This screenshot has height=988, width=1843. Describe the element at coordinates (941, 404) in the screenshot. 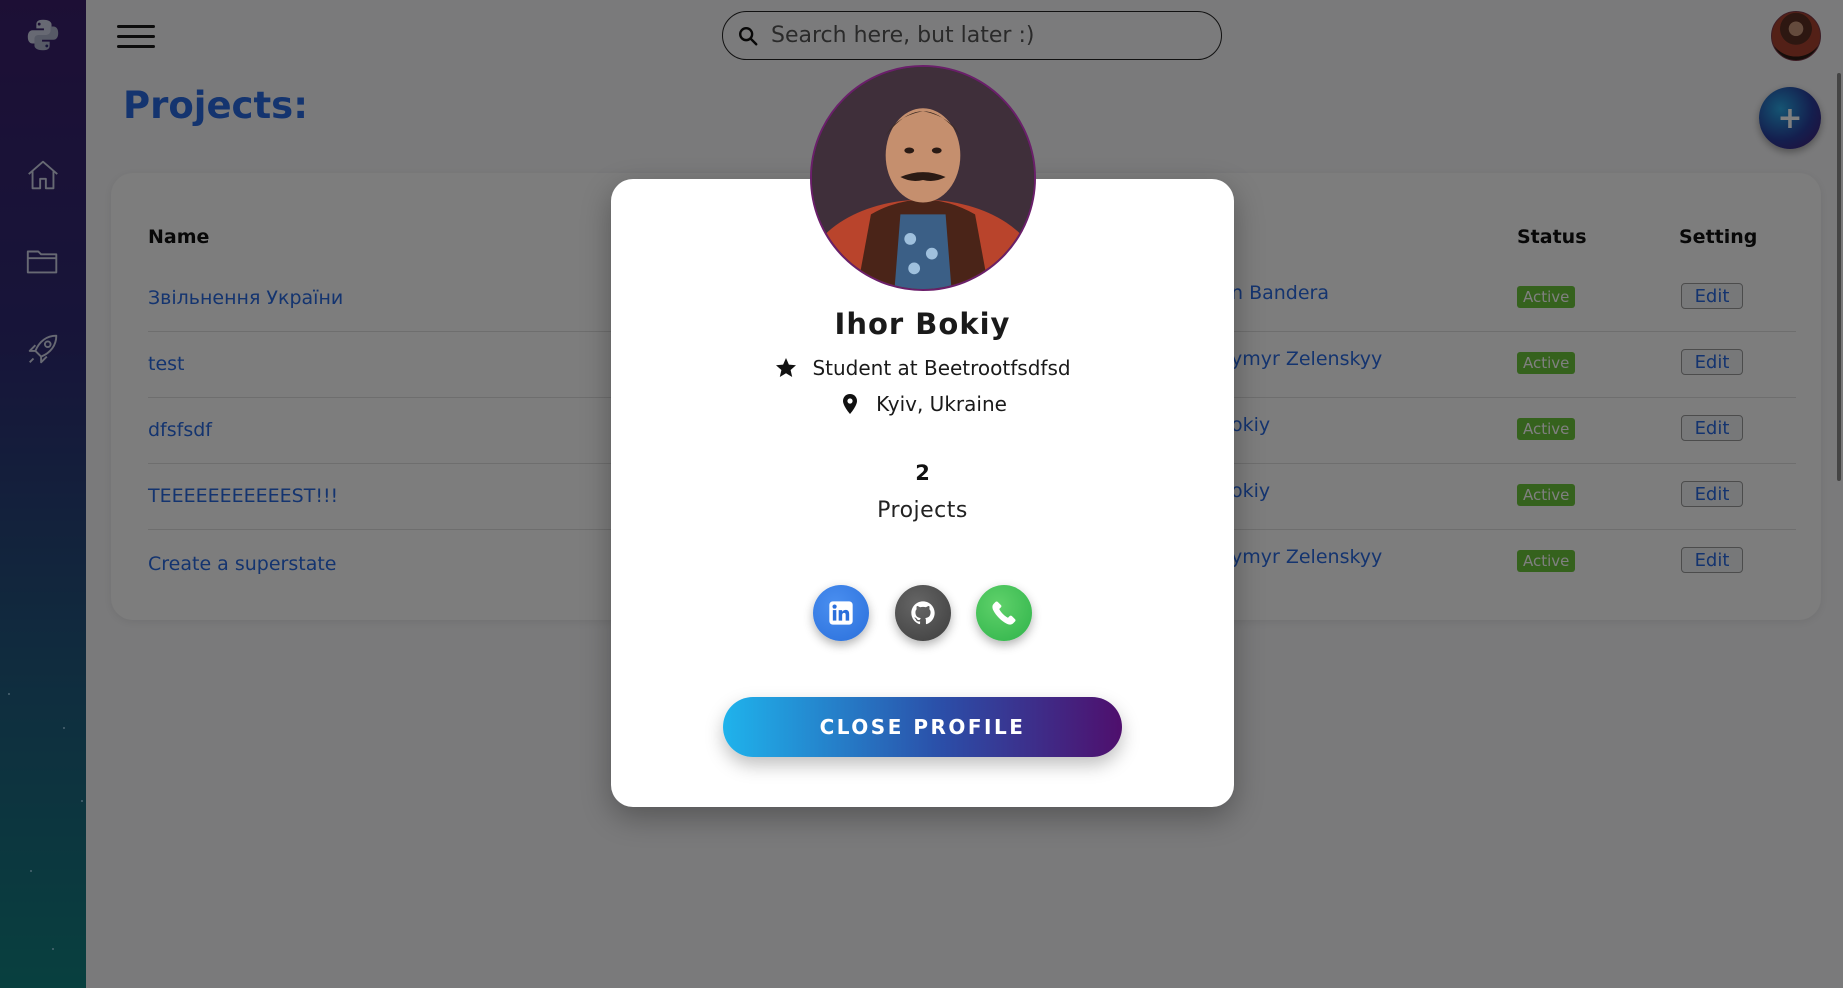

I see `profile-location: Kyiv, Ukraine` at that location.